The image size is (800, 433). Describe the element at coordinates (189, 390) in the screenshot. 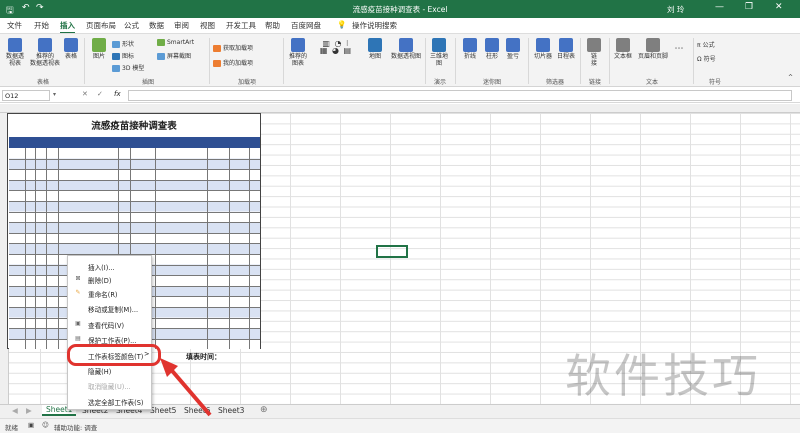

I see `arrow-shaft` at that location.